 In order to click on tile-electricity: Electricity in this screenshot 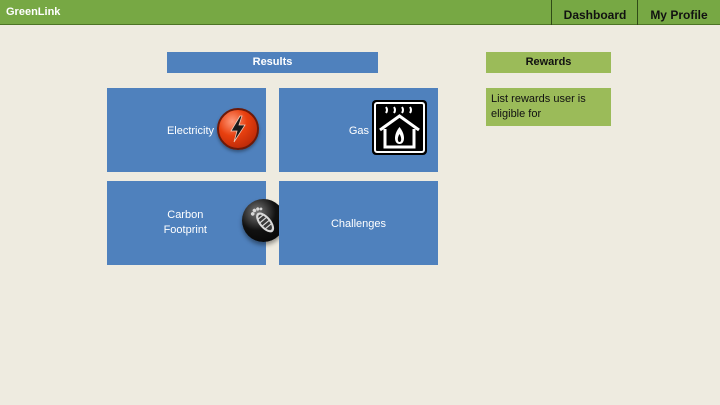, I will do `click(186, 130)`.